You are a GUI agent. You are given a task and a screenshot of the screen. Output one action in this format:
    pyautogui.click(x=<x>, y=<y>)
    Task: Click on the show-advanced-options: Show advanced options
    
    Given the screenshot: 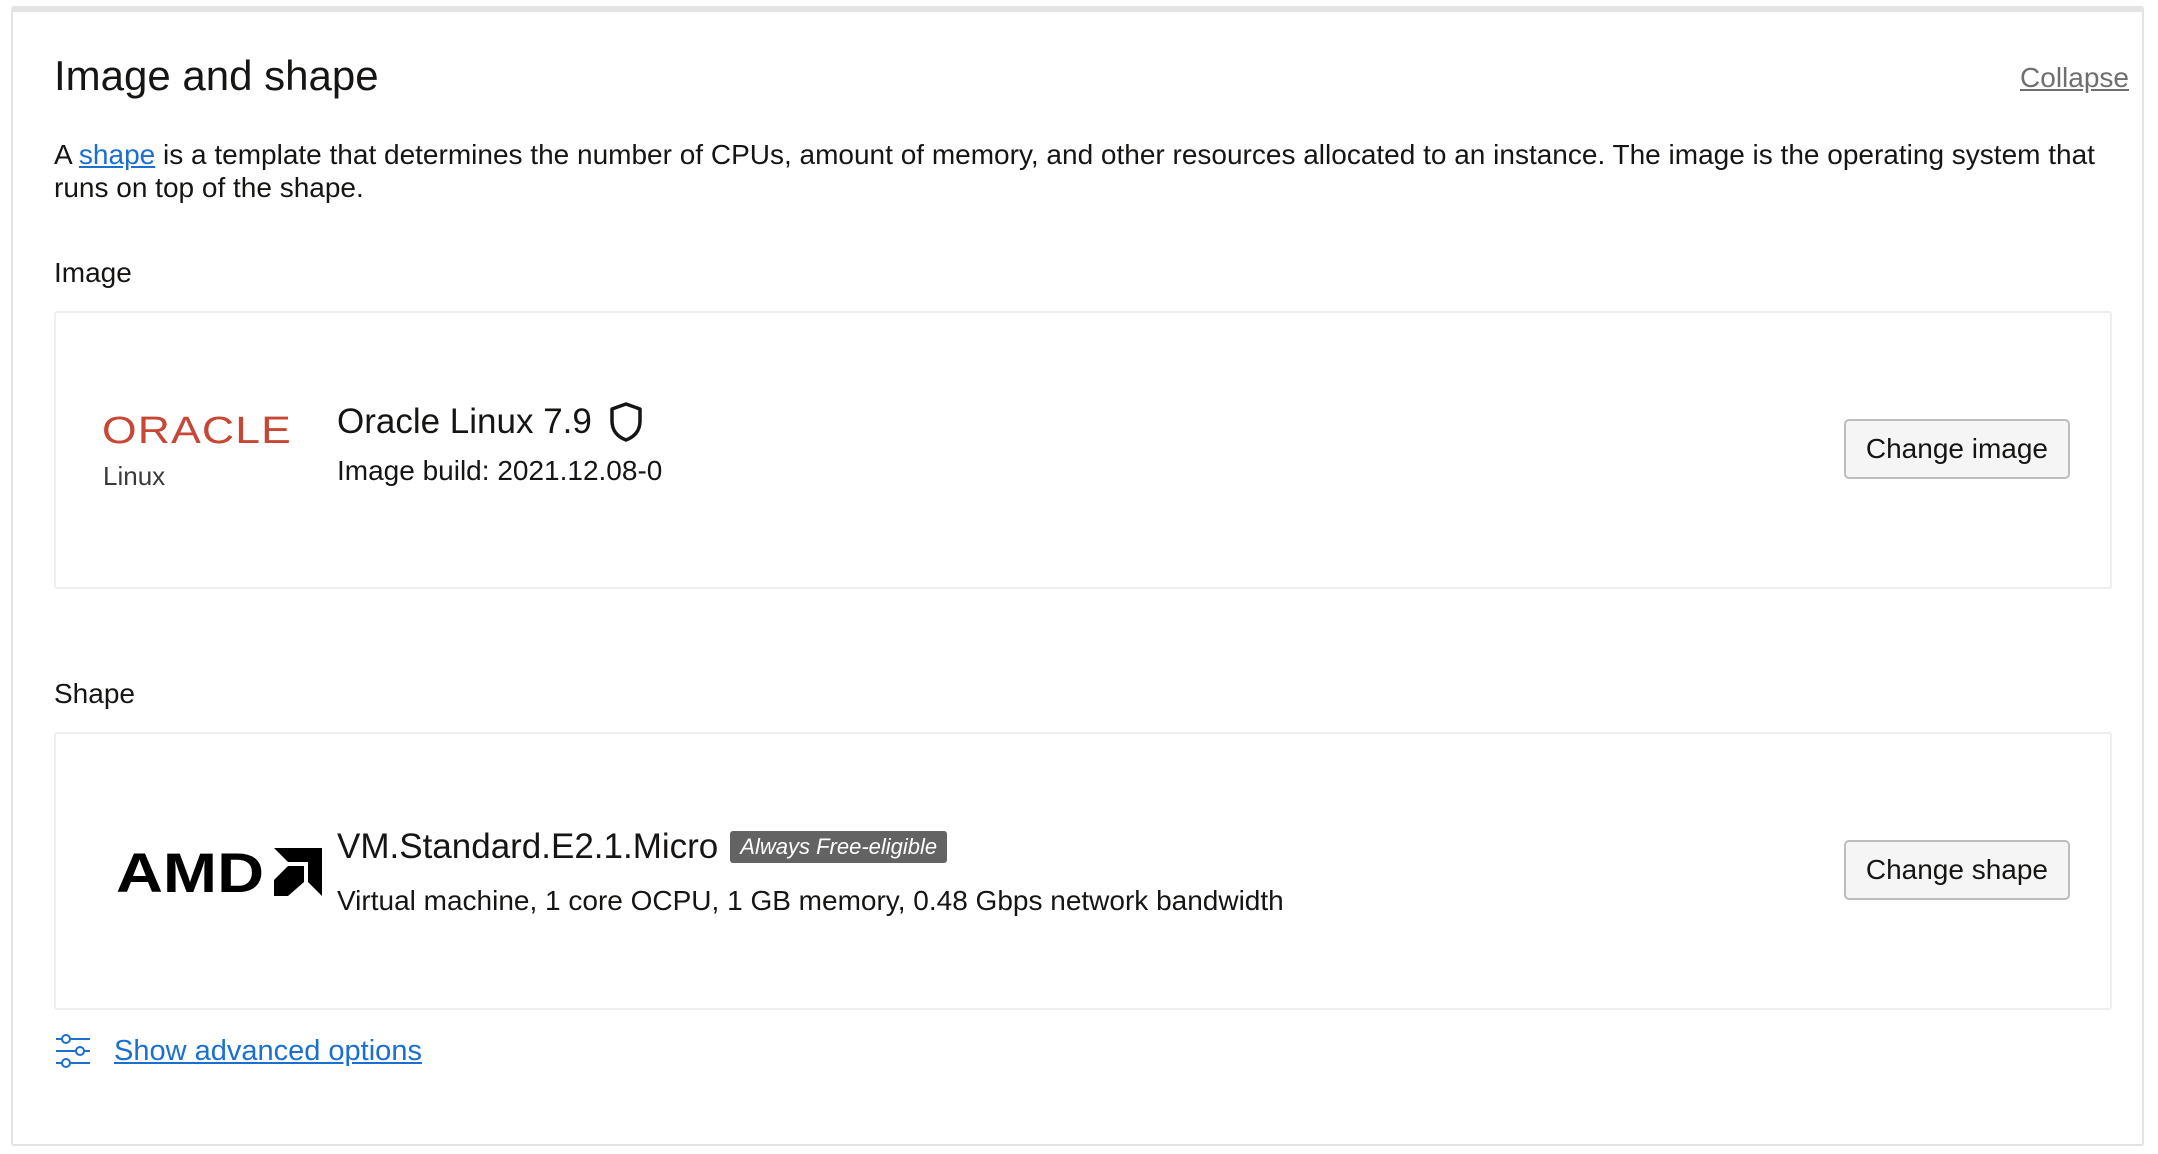 What is the action you would take?
    pyautogui.click(x=238, y=1051)
    